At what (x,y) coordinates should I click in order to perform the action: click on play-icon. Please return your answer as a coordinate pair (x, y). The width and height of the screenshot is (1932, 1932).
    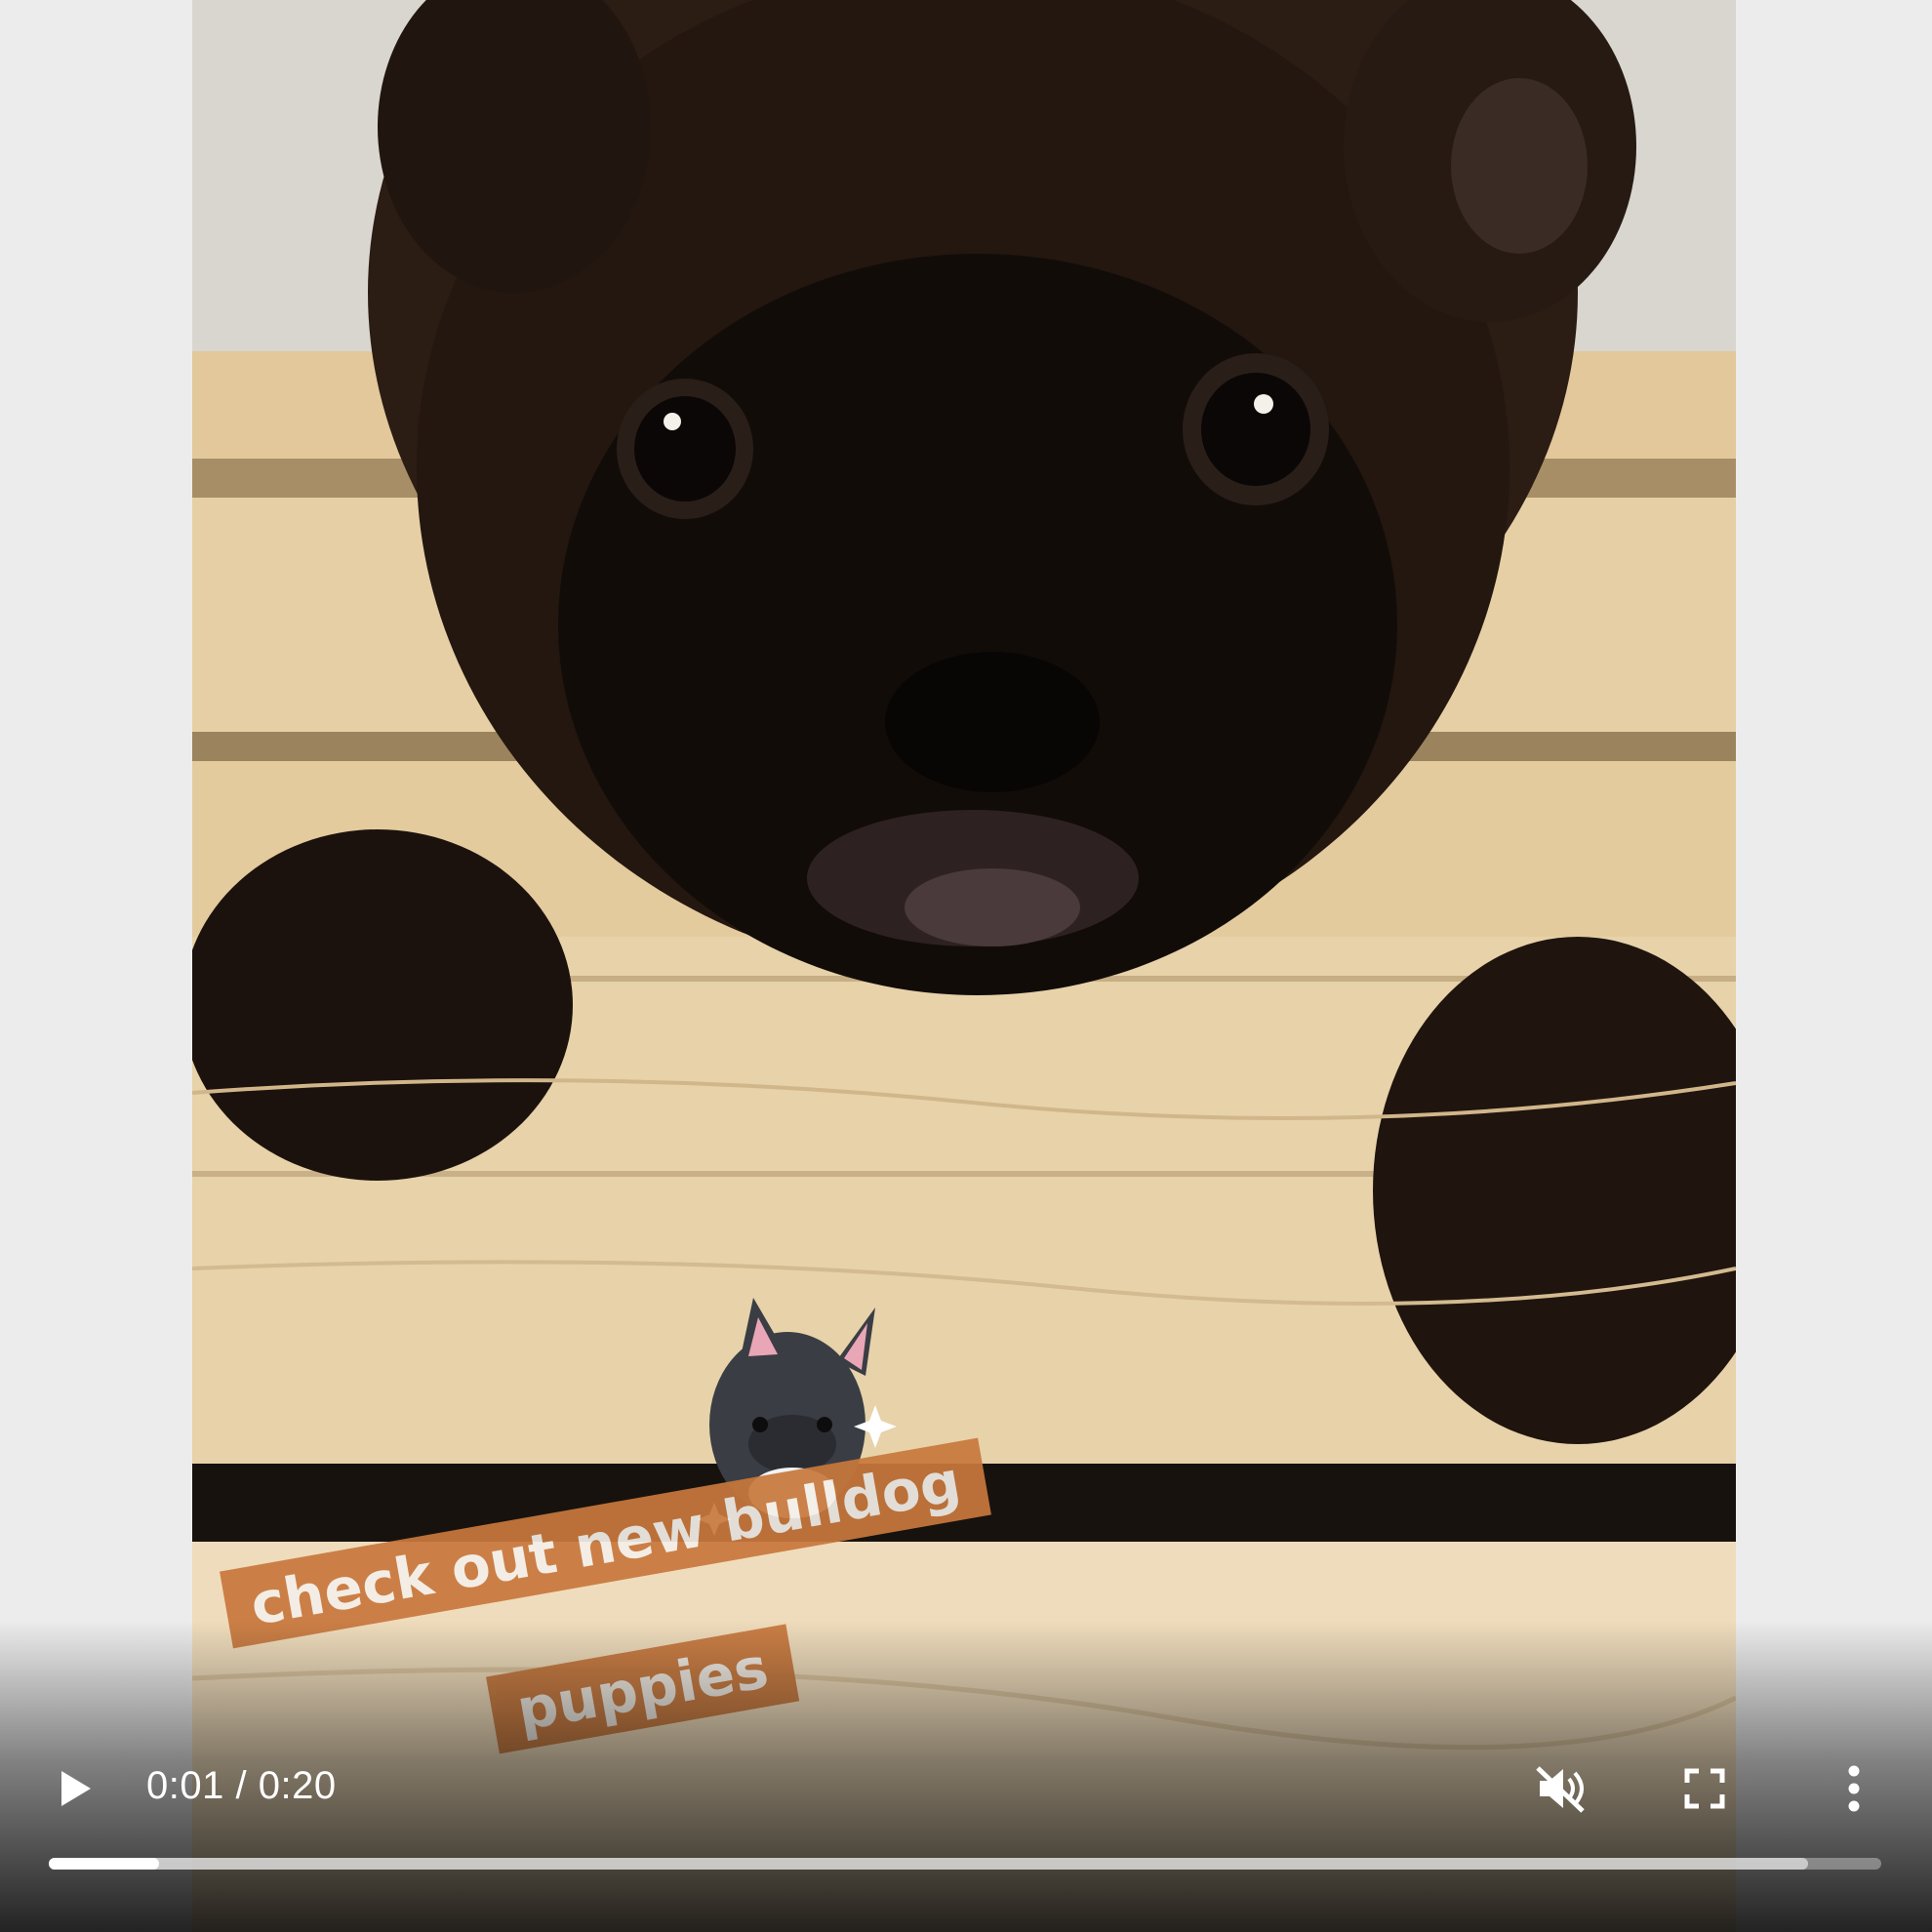
    Looking at the image, I should click on (76, 1788).